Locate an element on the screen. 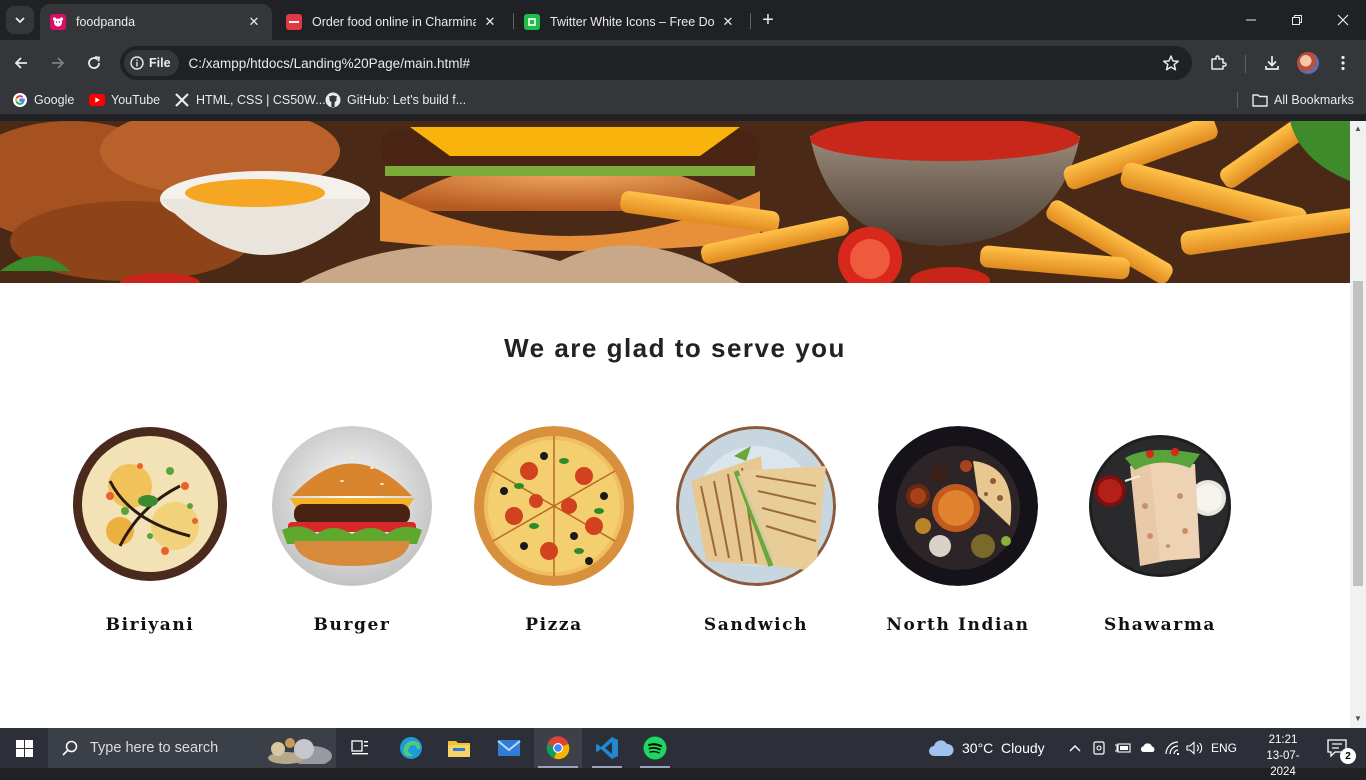 This screenshot has width=1366, height=780. site-info-chip: File is located at coordinates (151, 63).